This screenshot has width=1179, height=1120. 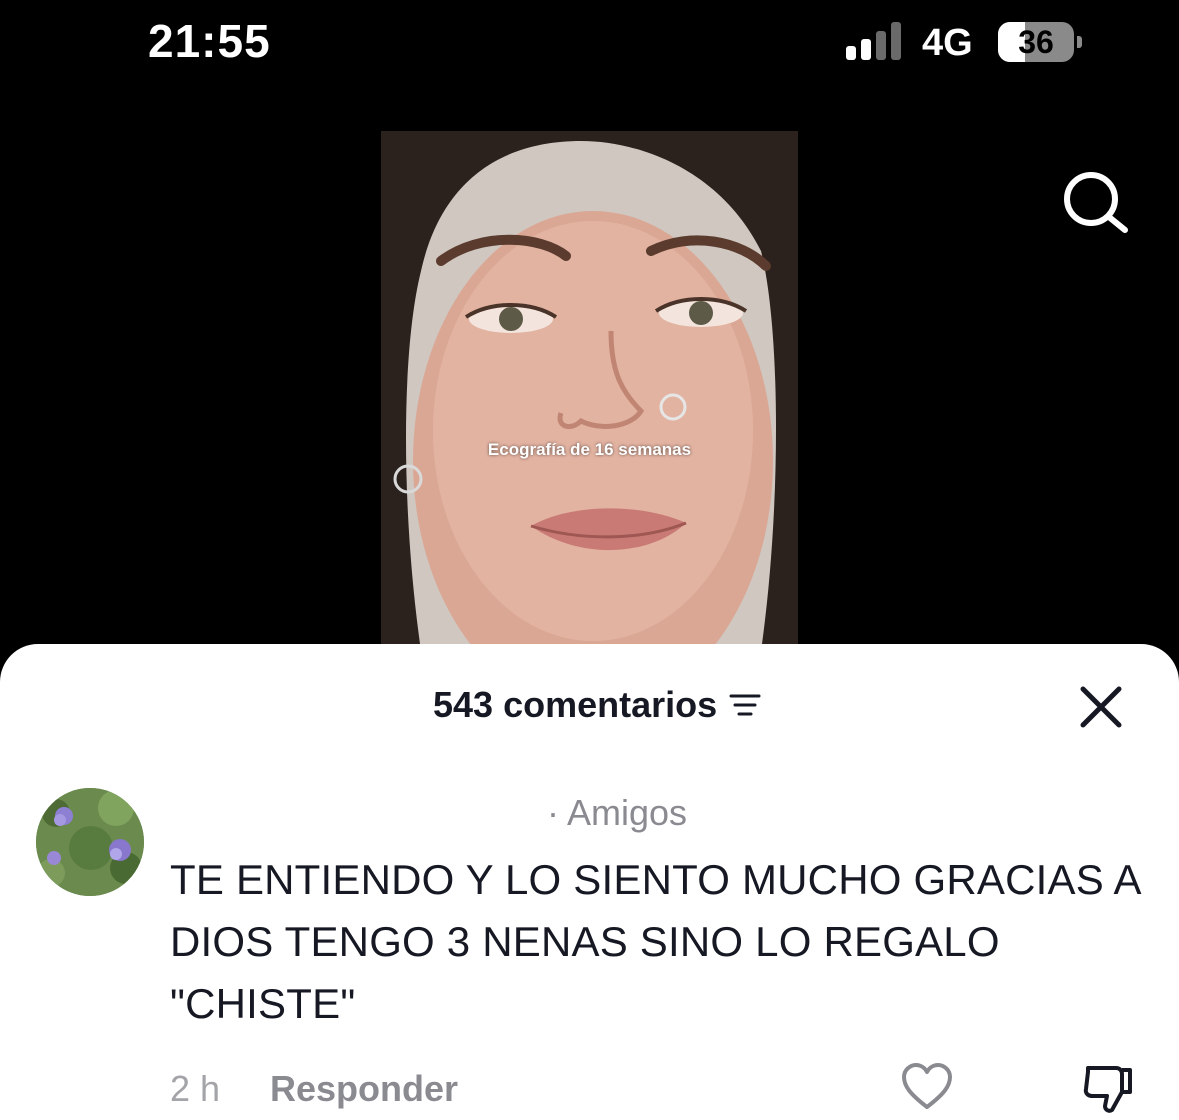 I want to click on filter-icon, so click(x=745, y=705).